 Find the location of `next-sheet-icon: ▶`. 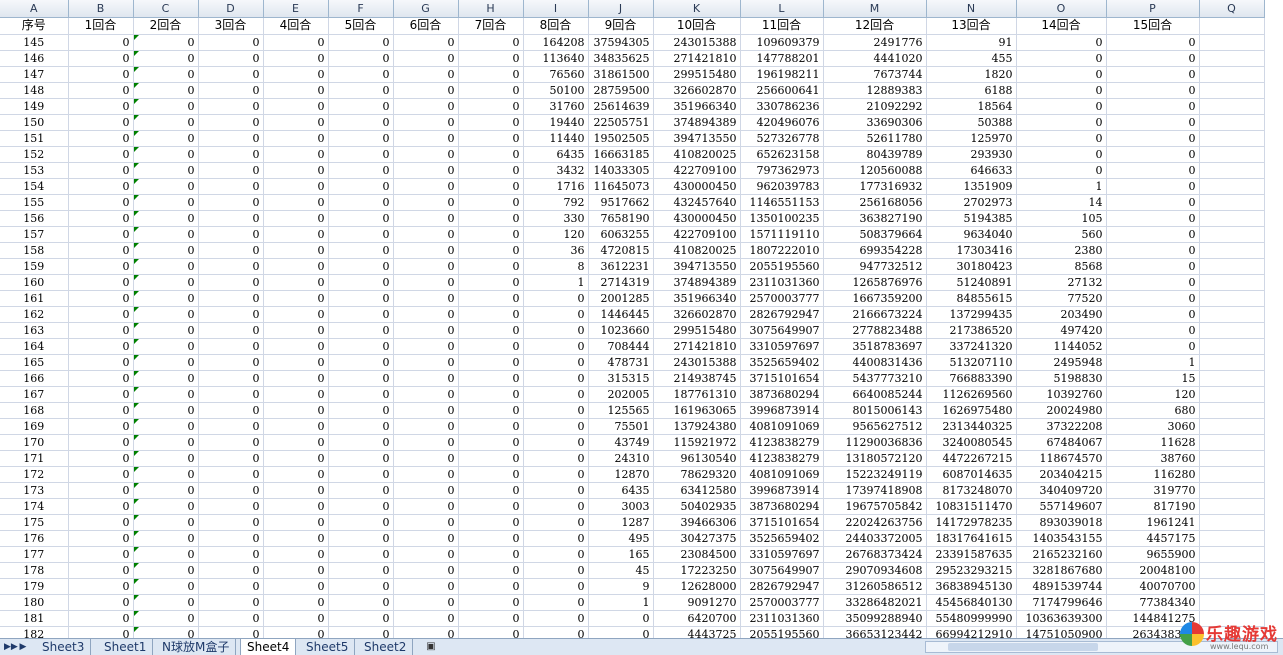

next-sheet-icon: ▶ is located at coordinates (23, 647).